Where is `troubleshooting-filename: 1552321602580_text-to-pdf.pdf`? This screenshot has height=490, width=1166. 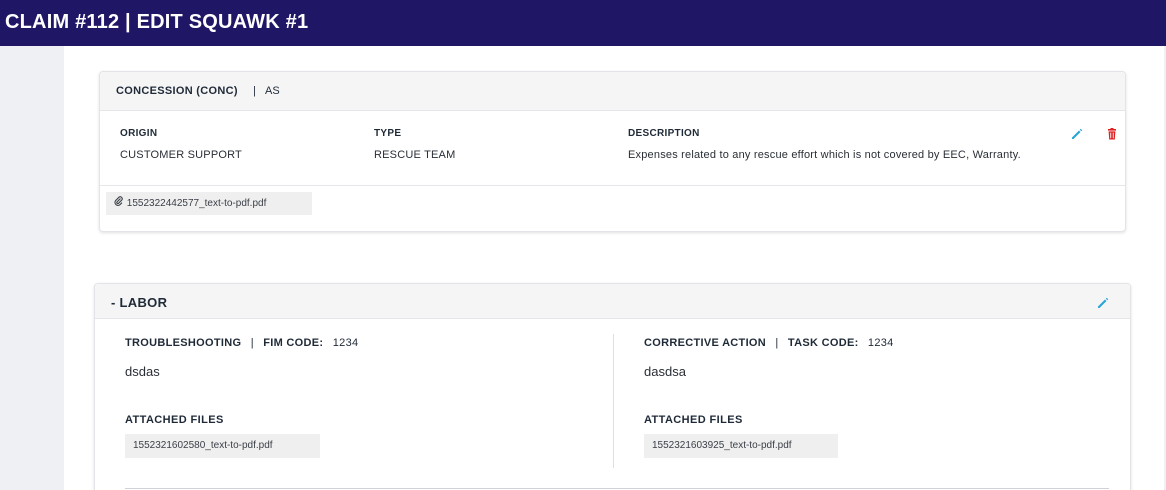 troubleshooting-filename: 1552321602580_text-to-pdf.pdf is located at coordinates (203, 445).